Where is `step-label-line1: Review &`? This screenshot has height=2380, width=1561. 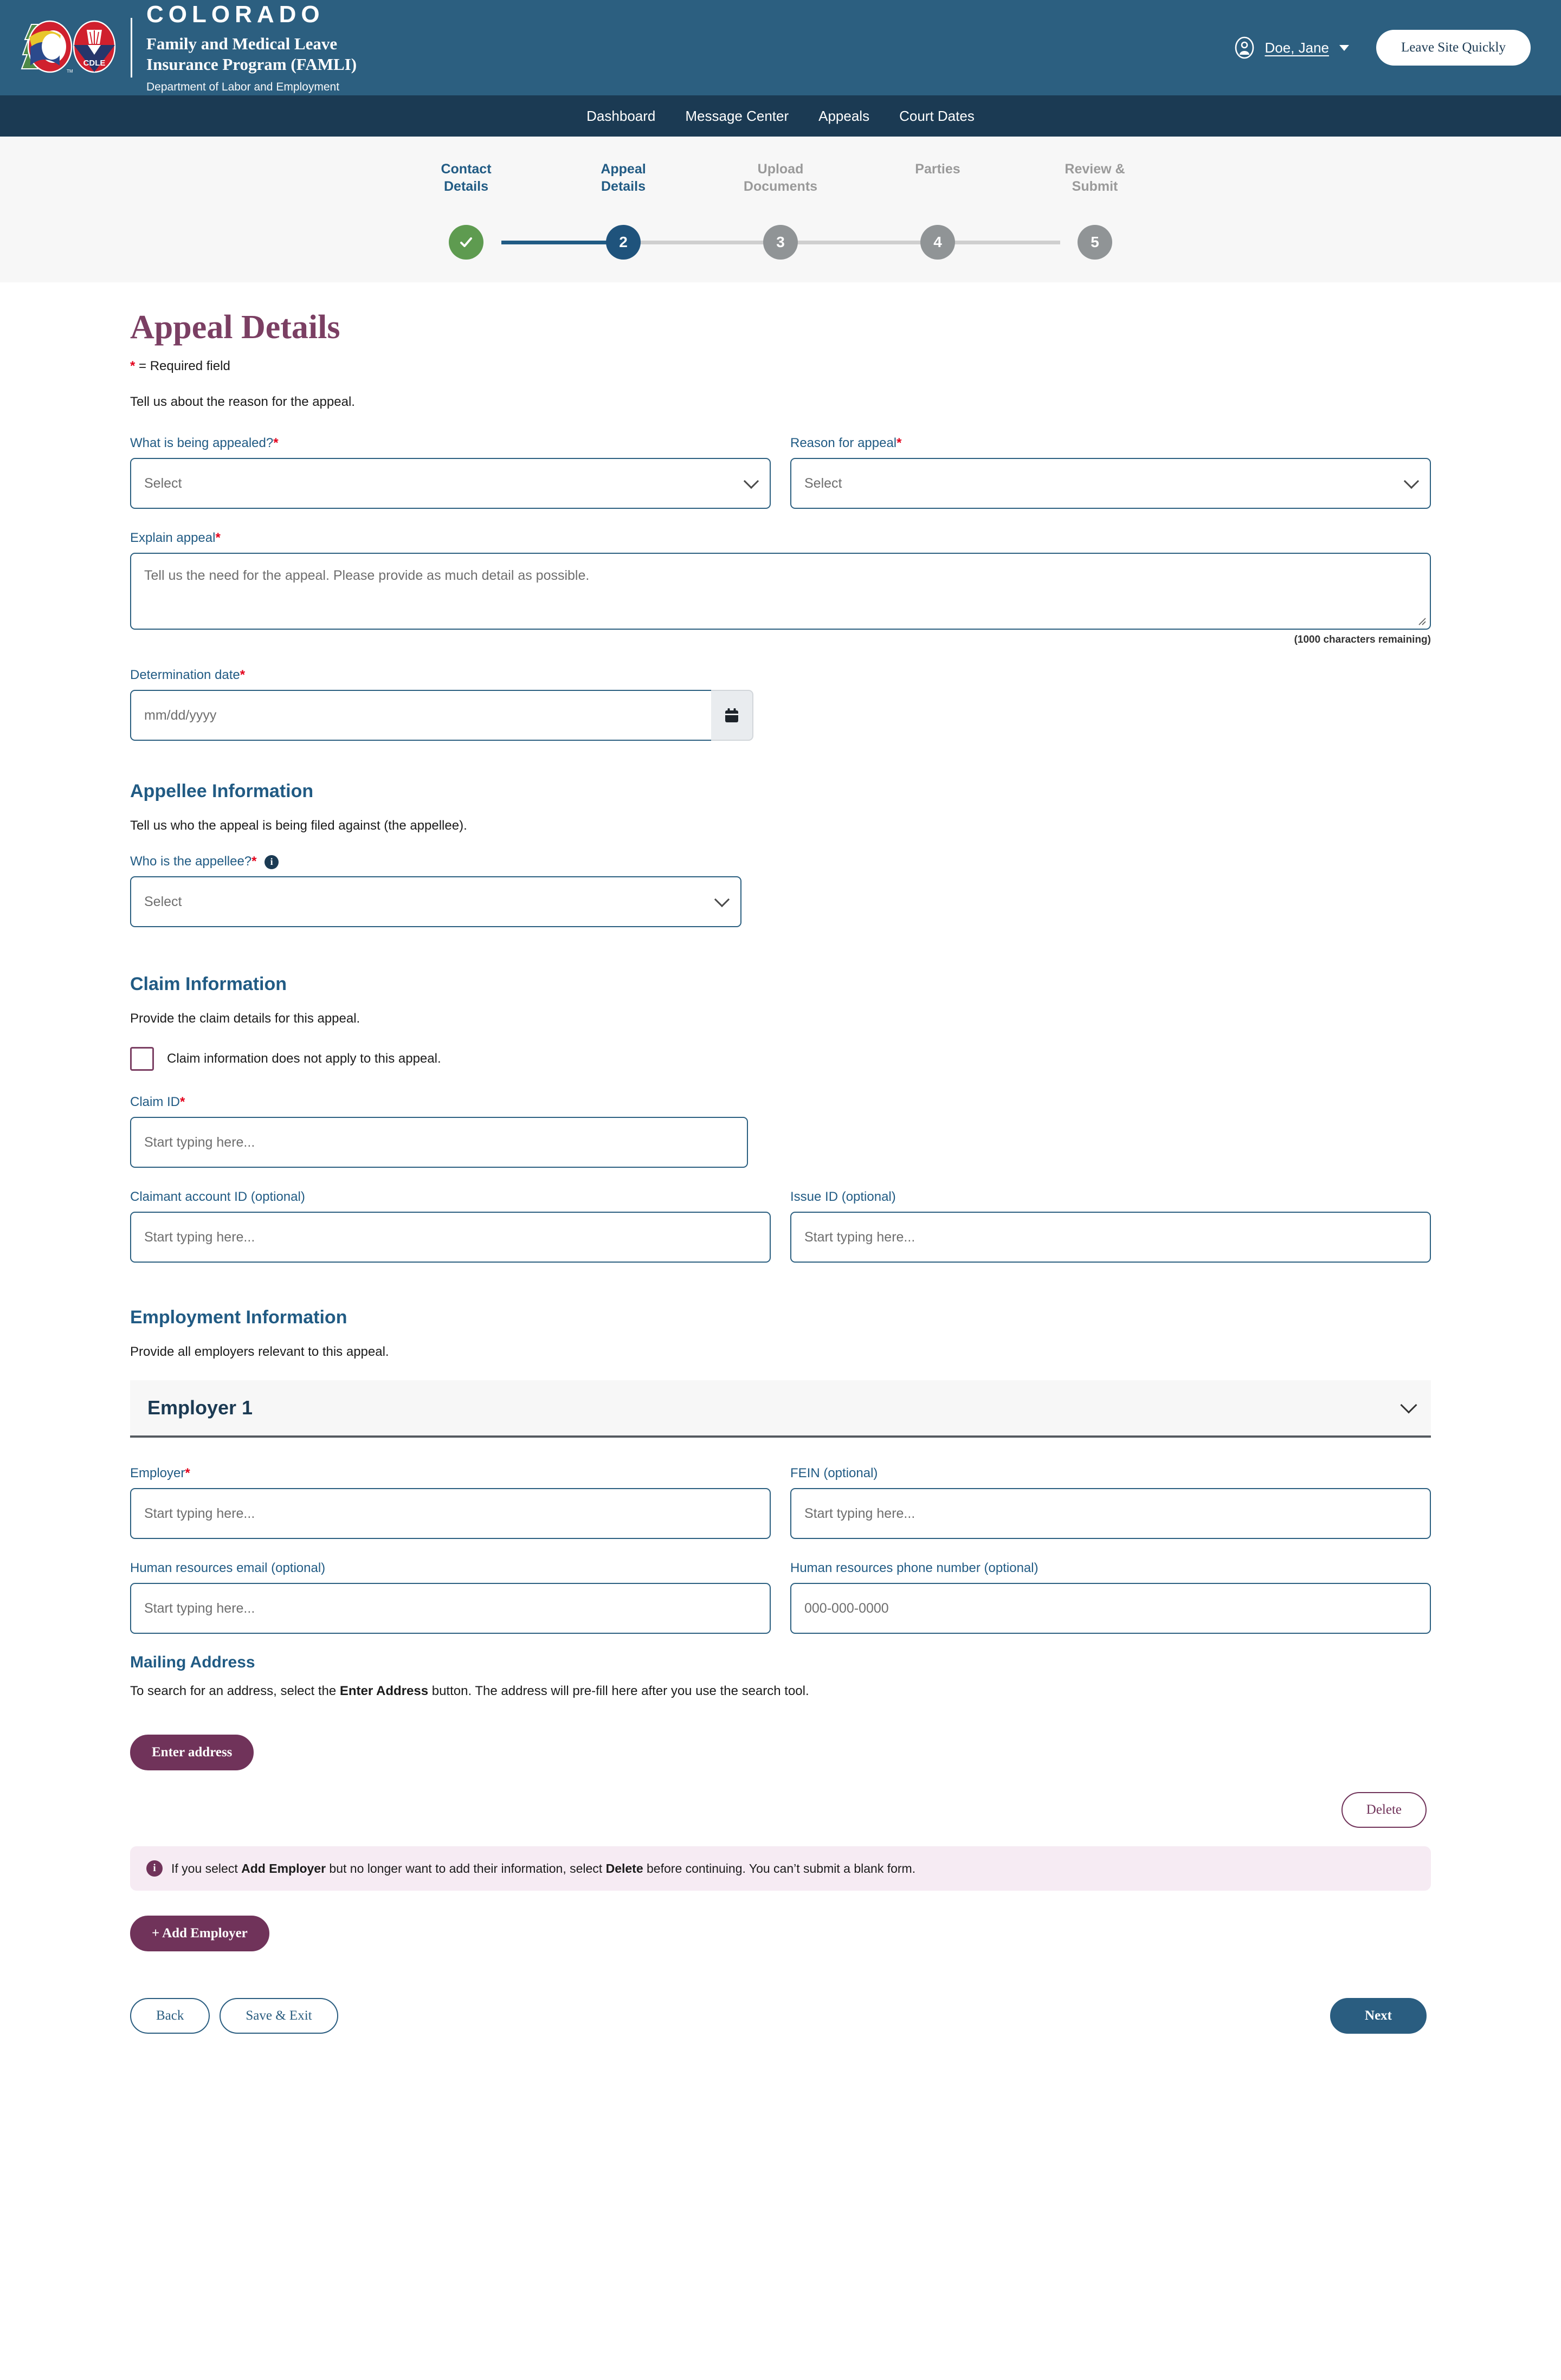
step-label-line1: Review & is located at coordinates (1095, 169).